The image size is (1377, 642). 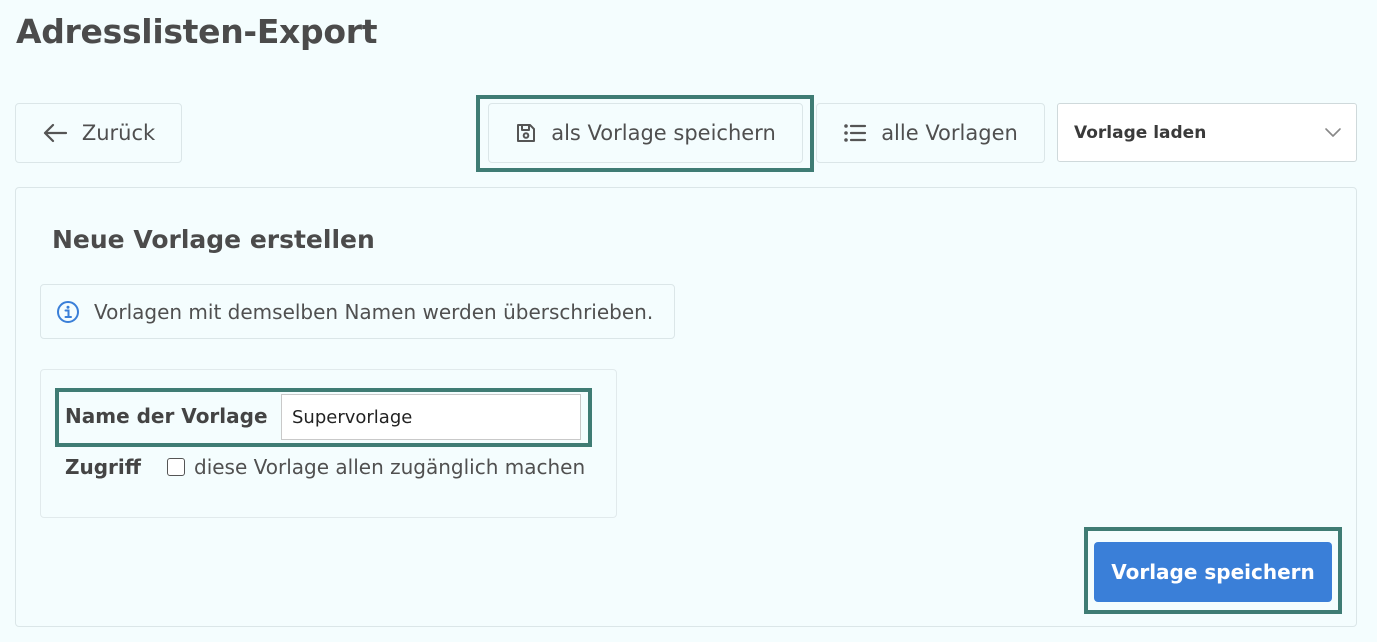 I want to click on all-templates-label: alle Vorlagen, so click(x=949, y=133).